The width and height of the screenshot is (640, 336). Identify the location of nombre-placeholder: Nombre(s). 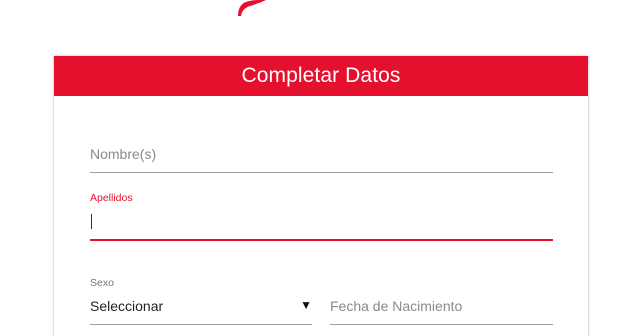
(123, 154).